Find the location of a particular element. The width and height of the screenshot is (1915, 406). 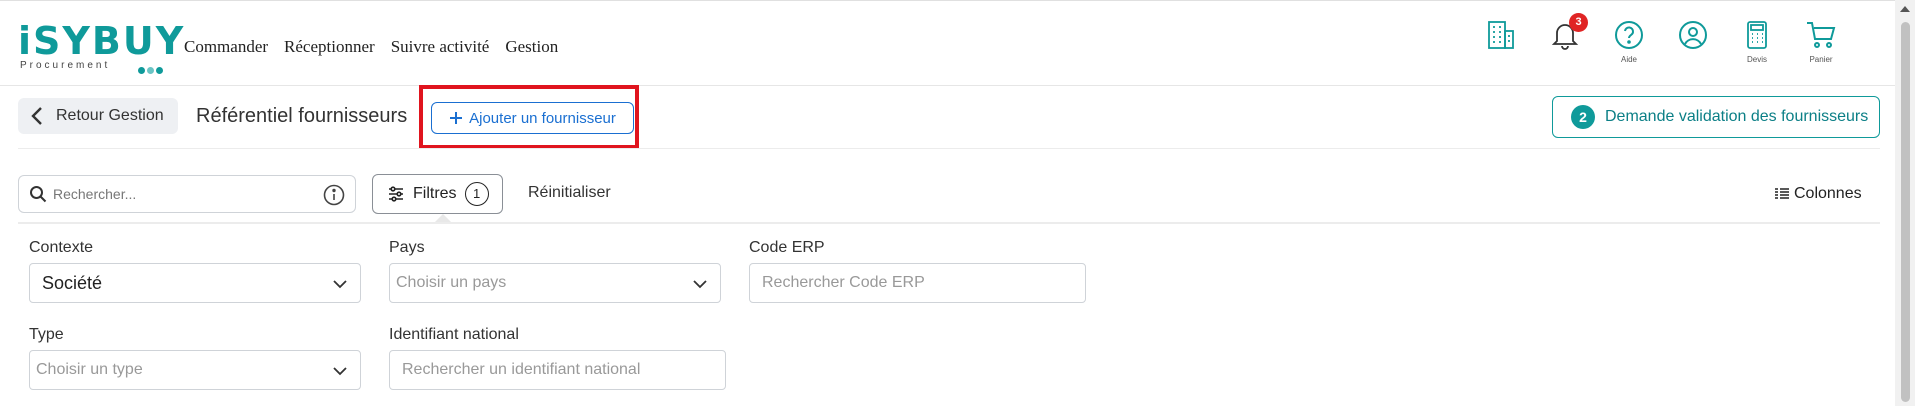

profile-button is located at coordinates (1693, 47).